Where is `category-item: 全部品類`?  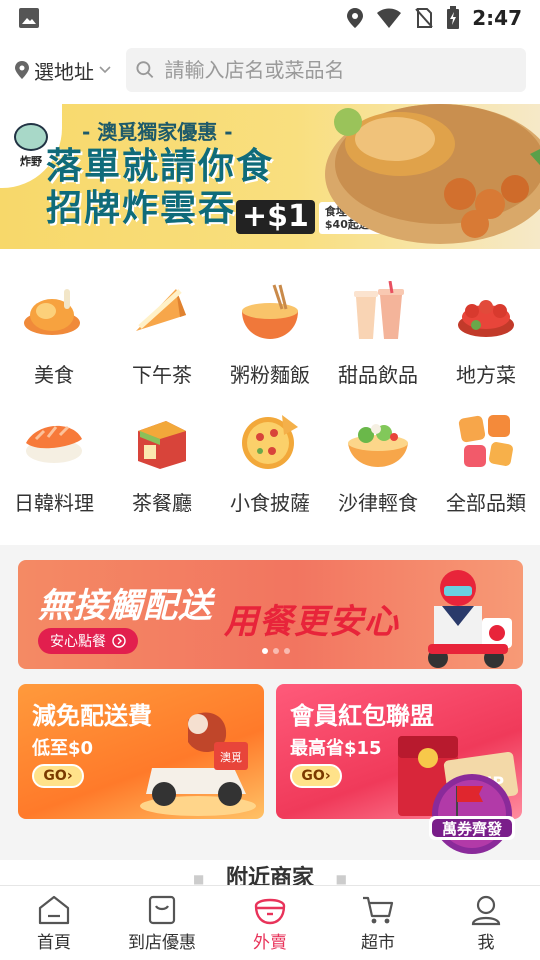 category-item: 全部品類 is located at coordinates (486, 462).